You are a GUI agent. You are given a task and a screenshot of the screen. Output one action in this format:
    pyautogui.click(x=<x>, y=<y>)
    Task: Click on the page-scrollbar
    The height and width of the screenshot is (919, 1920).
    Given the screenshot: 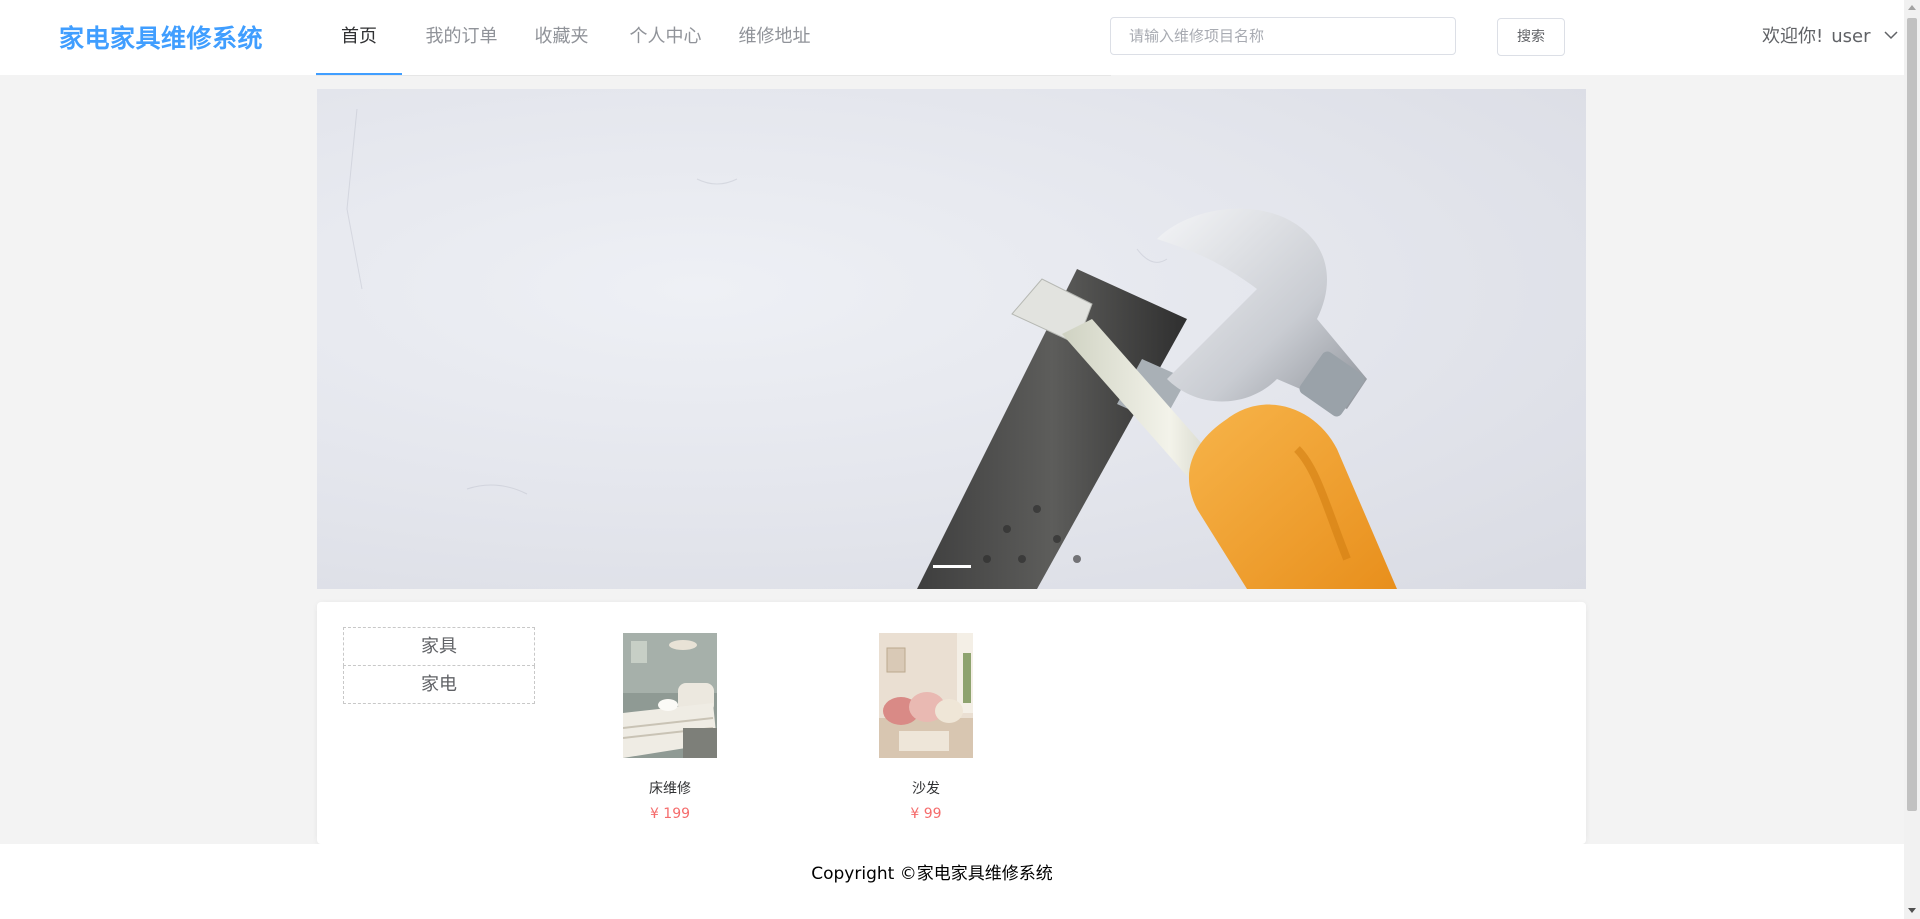 What is the action you would take?
    pyautogui.click(x=1912, y=459)
    